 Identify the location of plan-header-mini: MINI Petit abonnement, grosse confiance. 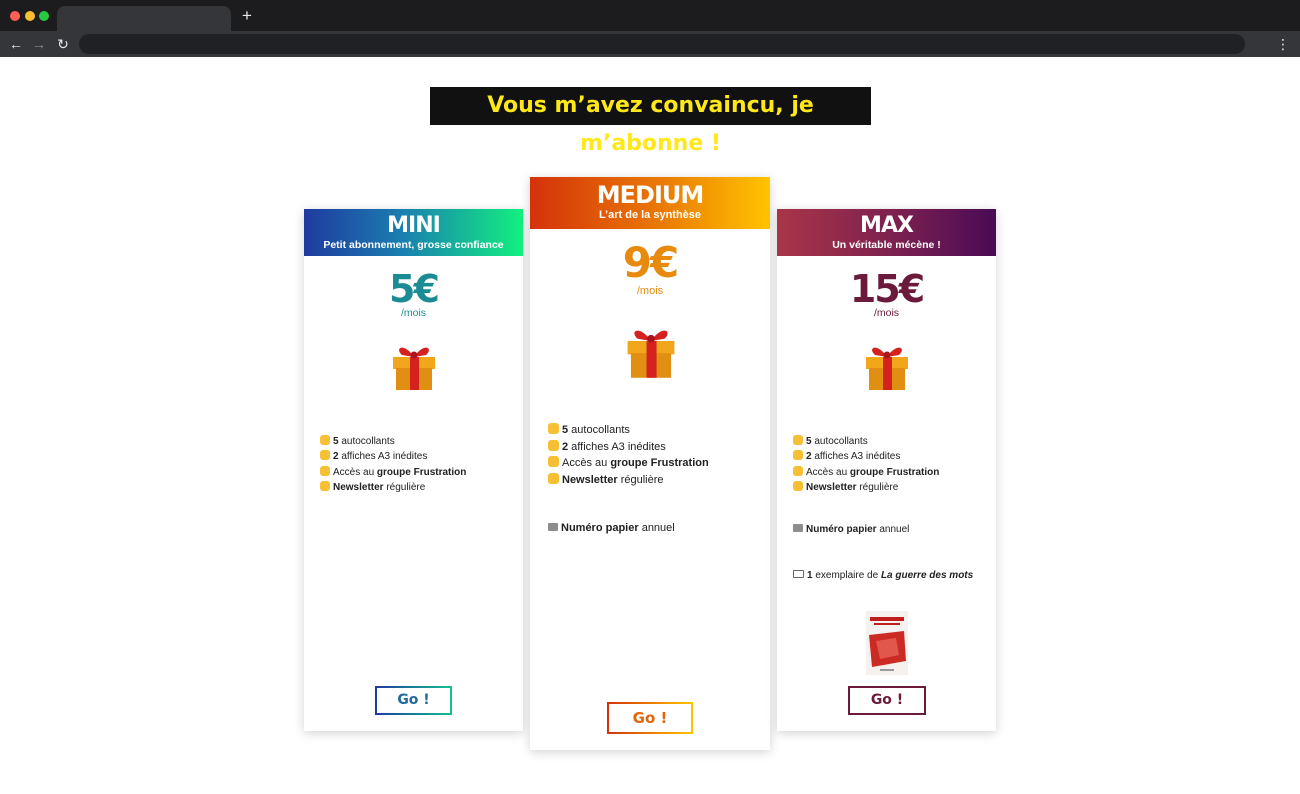
(413, 232).